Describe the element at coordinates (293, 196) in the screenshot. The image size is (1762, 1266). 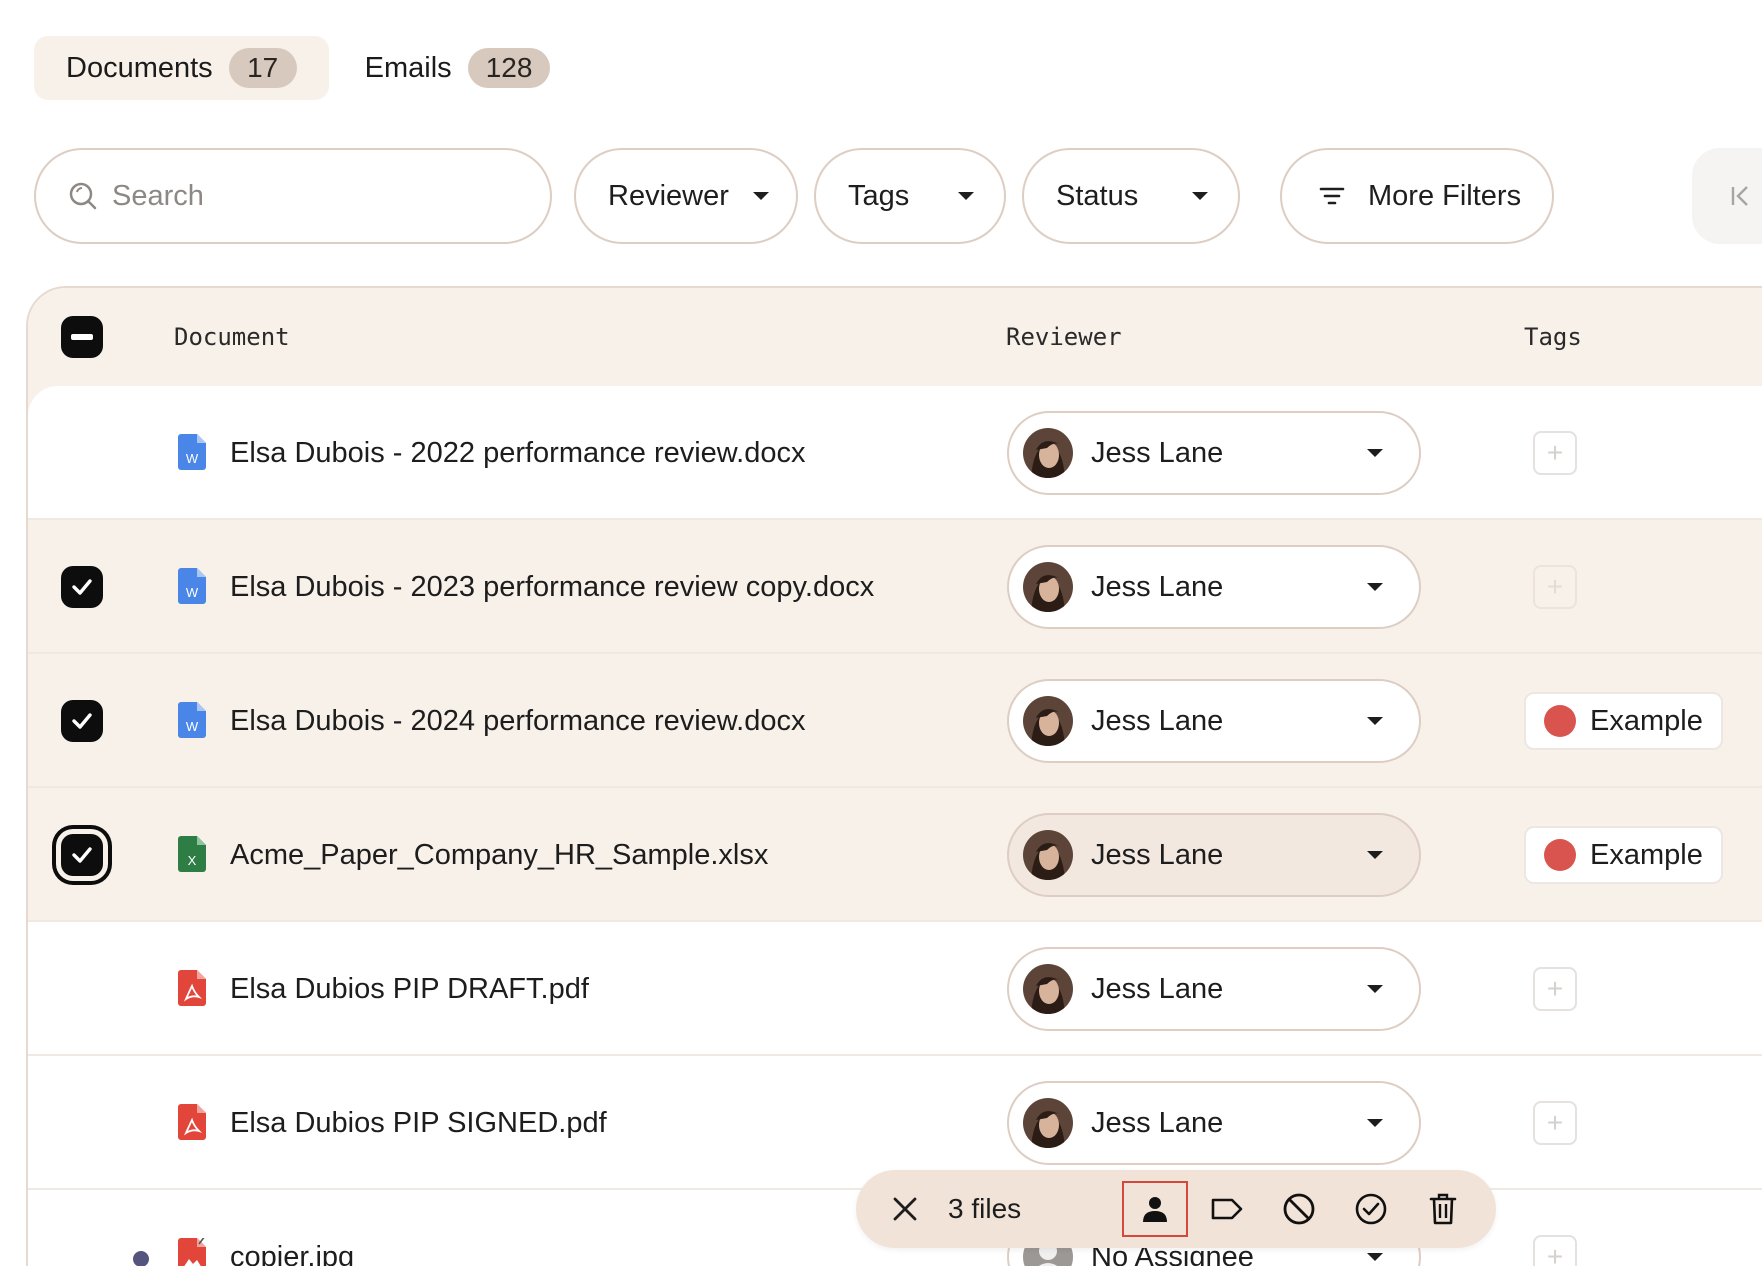
I see `search-input: Search` at that location.